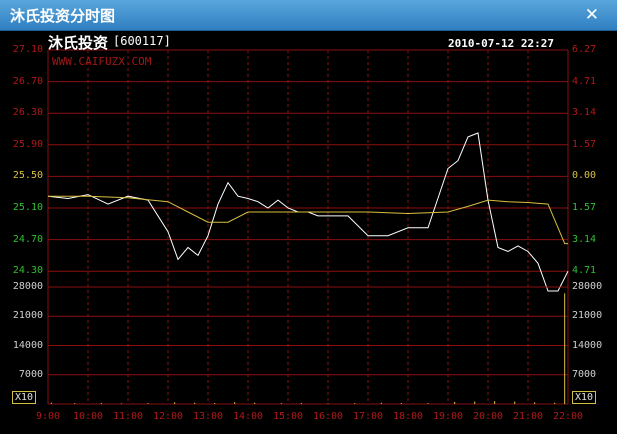 The width and height of the screenshot is (617, 434). Describe the element at coordinates (27, 144) in the screenshot. I see `price-tick-label: 25.90` at that location.